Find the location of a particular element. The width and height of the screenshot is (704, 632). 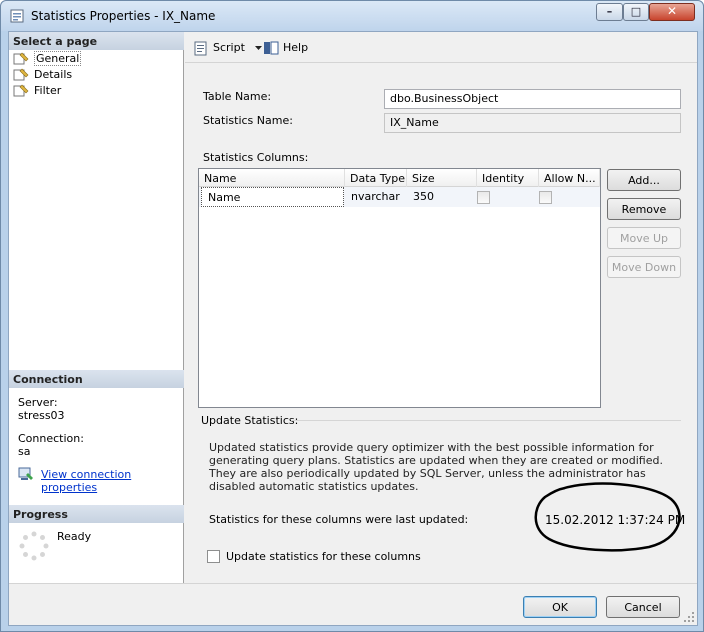

page-item-filter: Filter is located at coordinates (93, 91).